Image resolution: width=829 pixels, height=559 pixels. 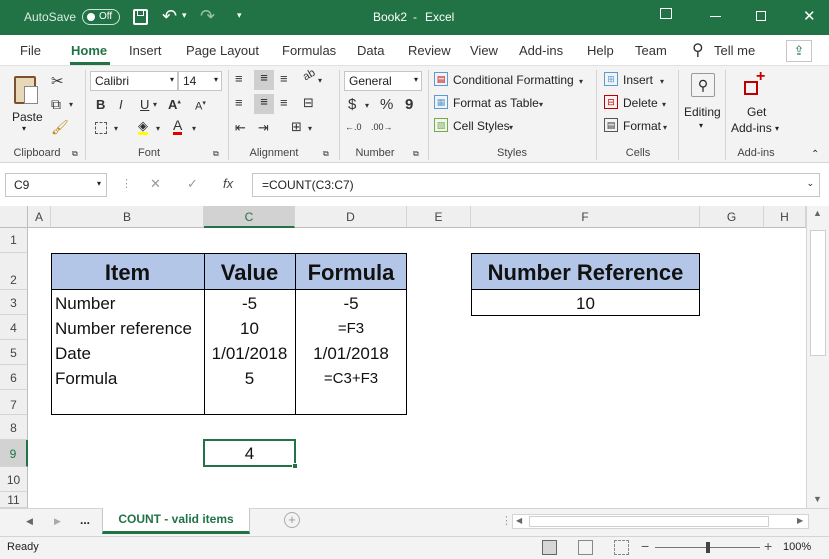 I want to click on font-name-select: Calibri ▾, so click(x=134, y=81).